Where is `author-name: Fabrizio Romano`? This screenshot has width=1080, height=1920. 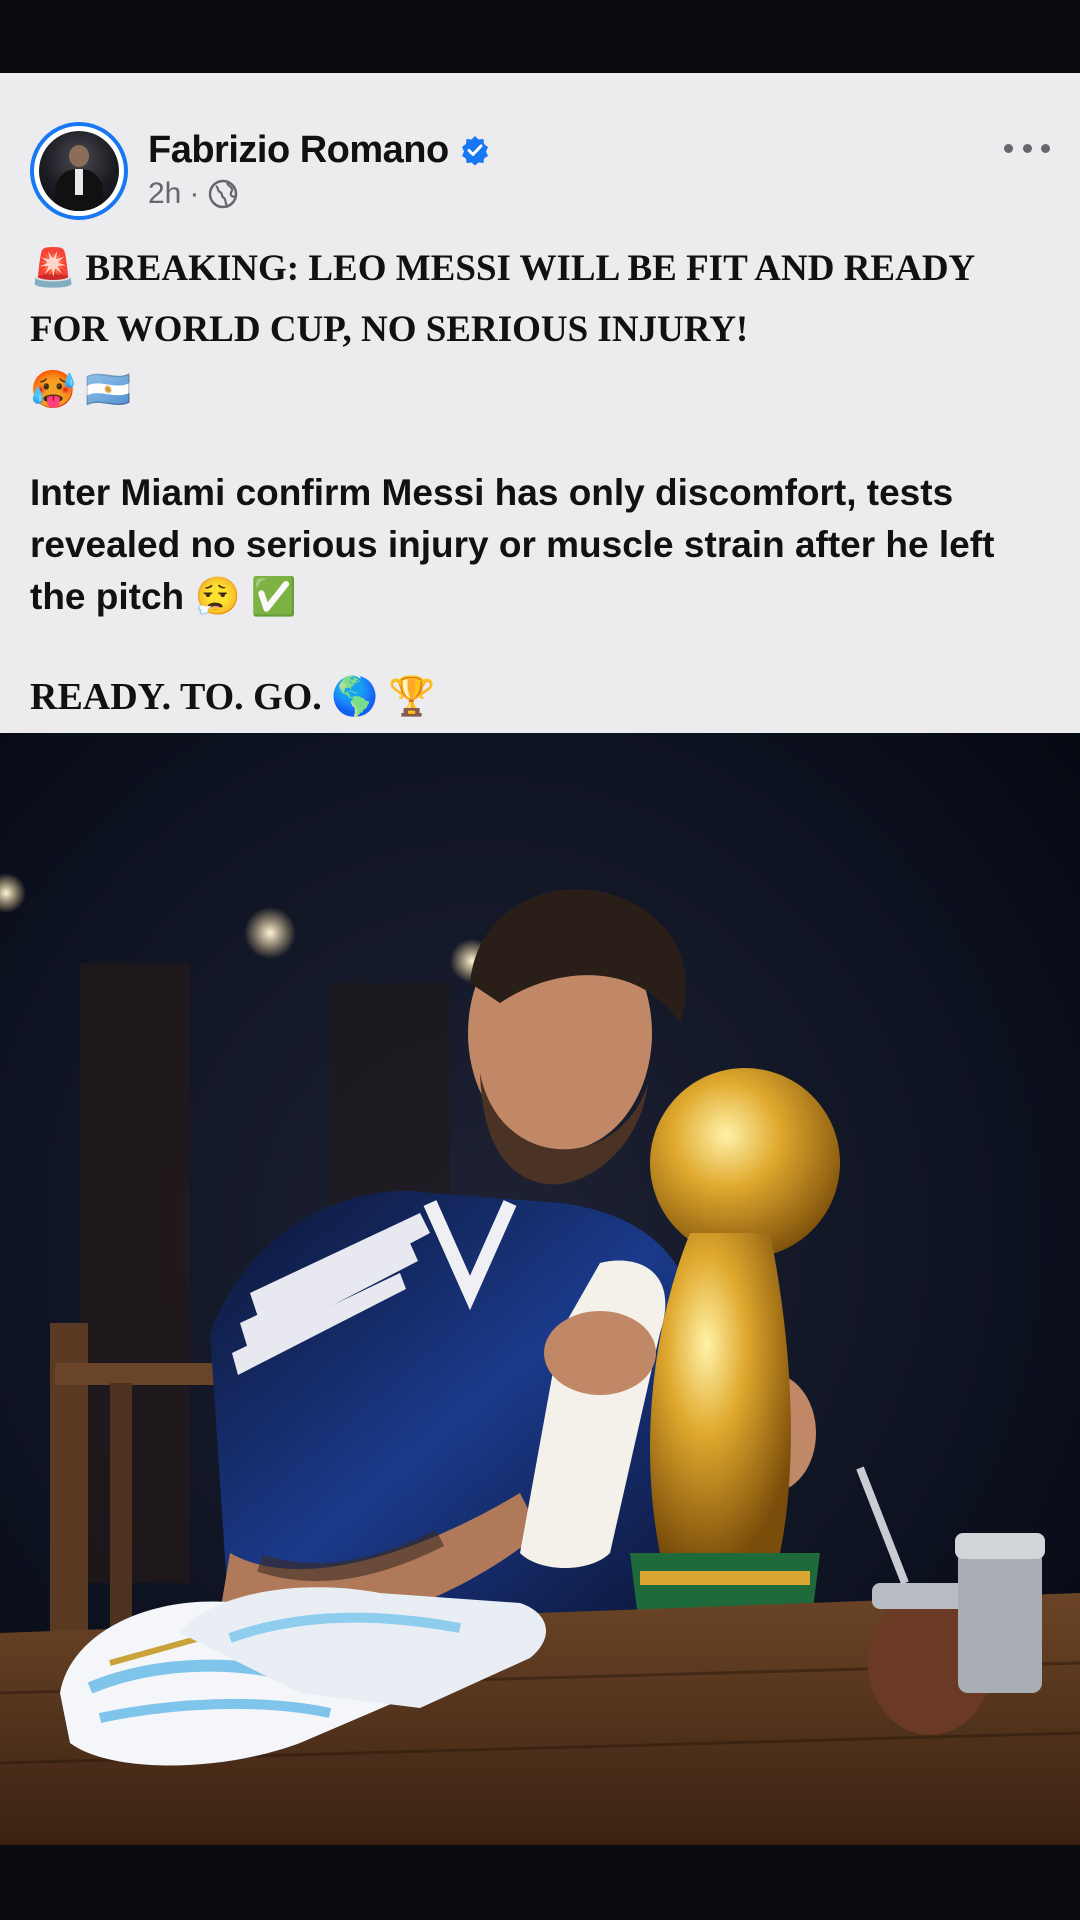 author-name: Fabrizio Romano is located at coordinates (298, 150).